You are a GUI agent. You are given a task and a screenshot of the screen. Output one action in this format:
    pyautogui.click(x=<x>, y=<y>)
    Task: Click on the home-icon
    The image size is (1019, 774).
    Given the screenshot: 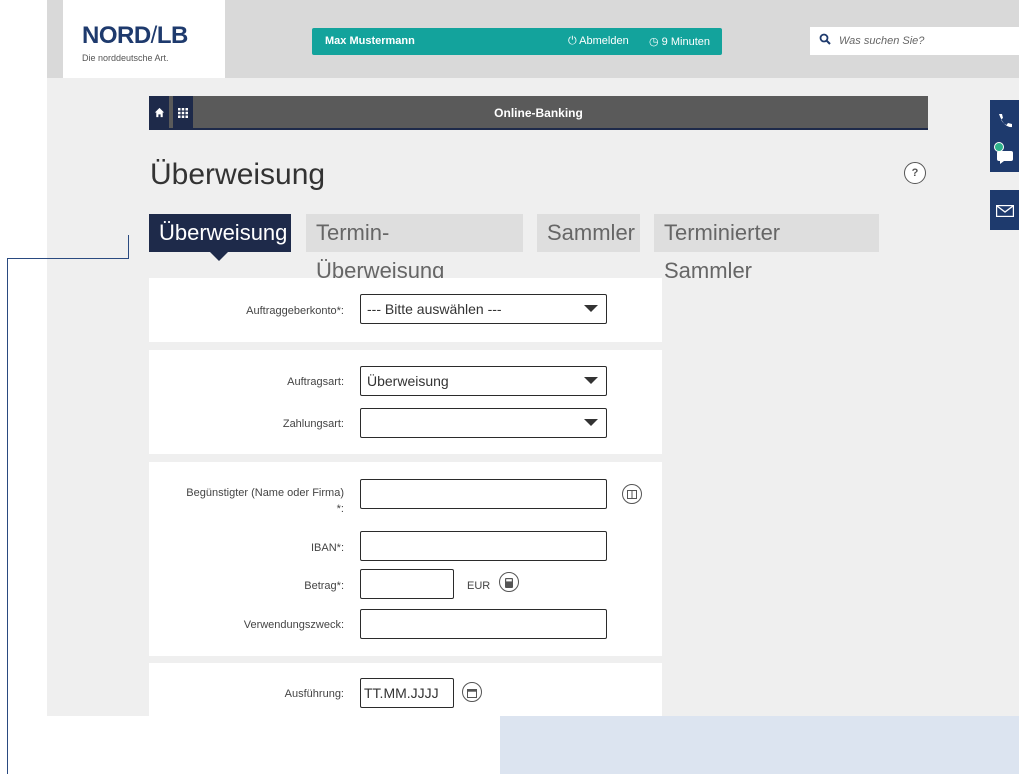 What is the action you would take?
    pyautogui.click(x=159, y=112)
    